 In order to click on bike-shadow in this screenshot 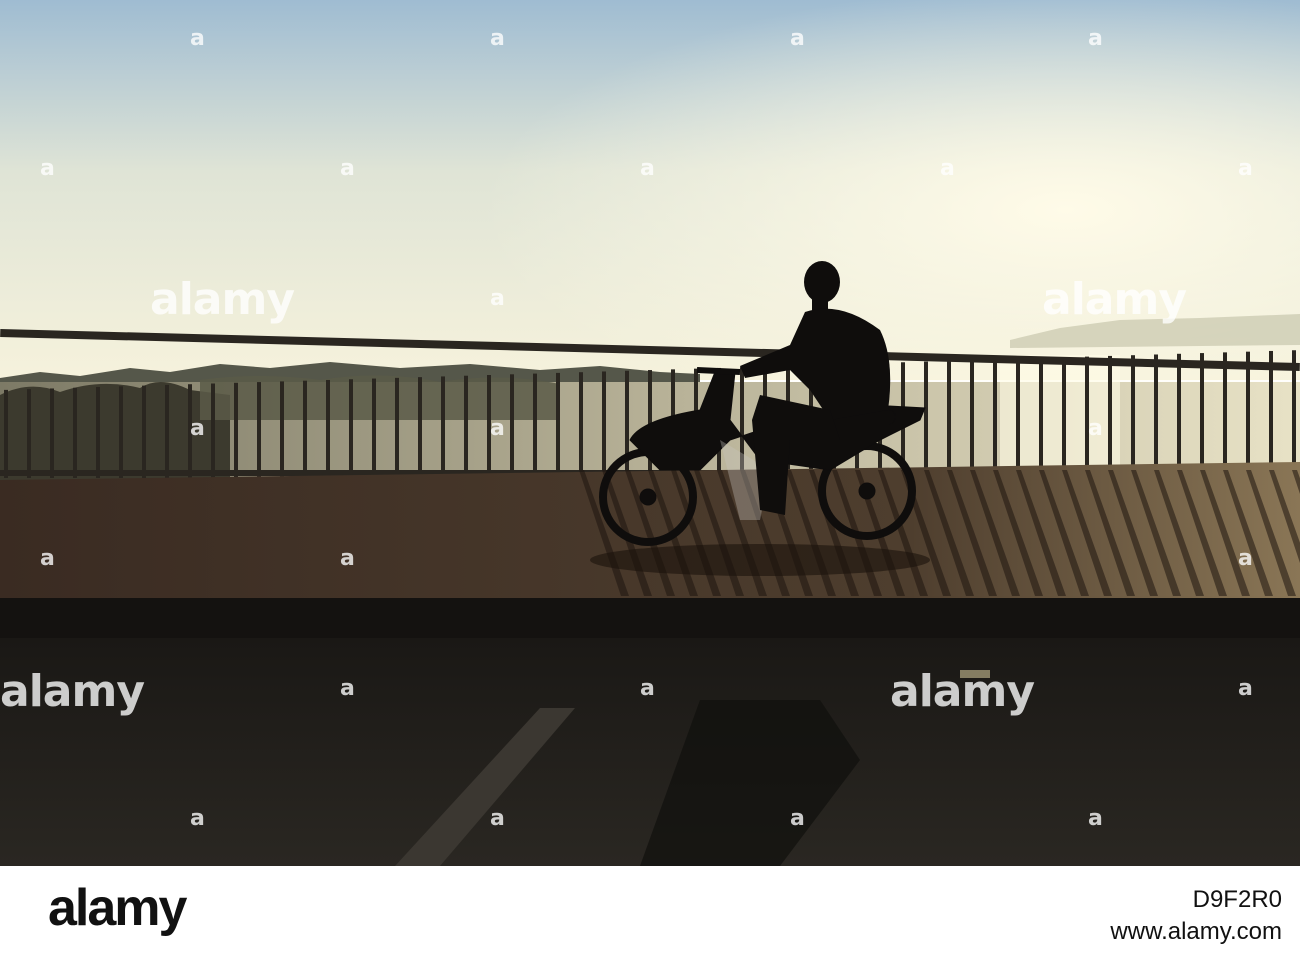, I will do `click(760, 560)`.